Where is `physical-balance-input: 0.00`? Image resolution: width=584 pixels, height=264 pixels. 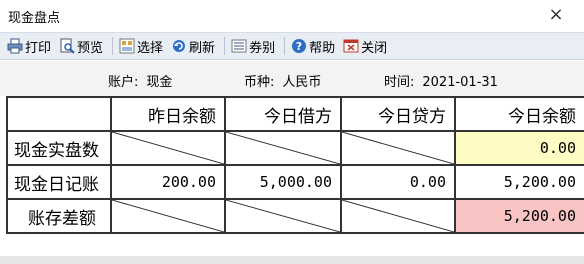
physical-balance-input: 0.00 is located at coordinates (519, 148).